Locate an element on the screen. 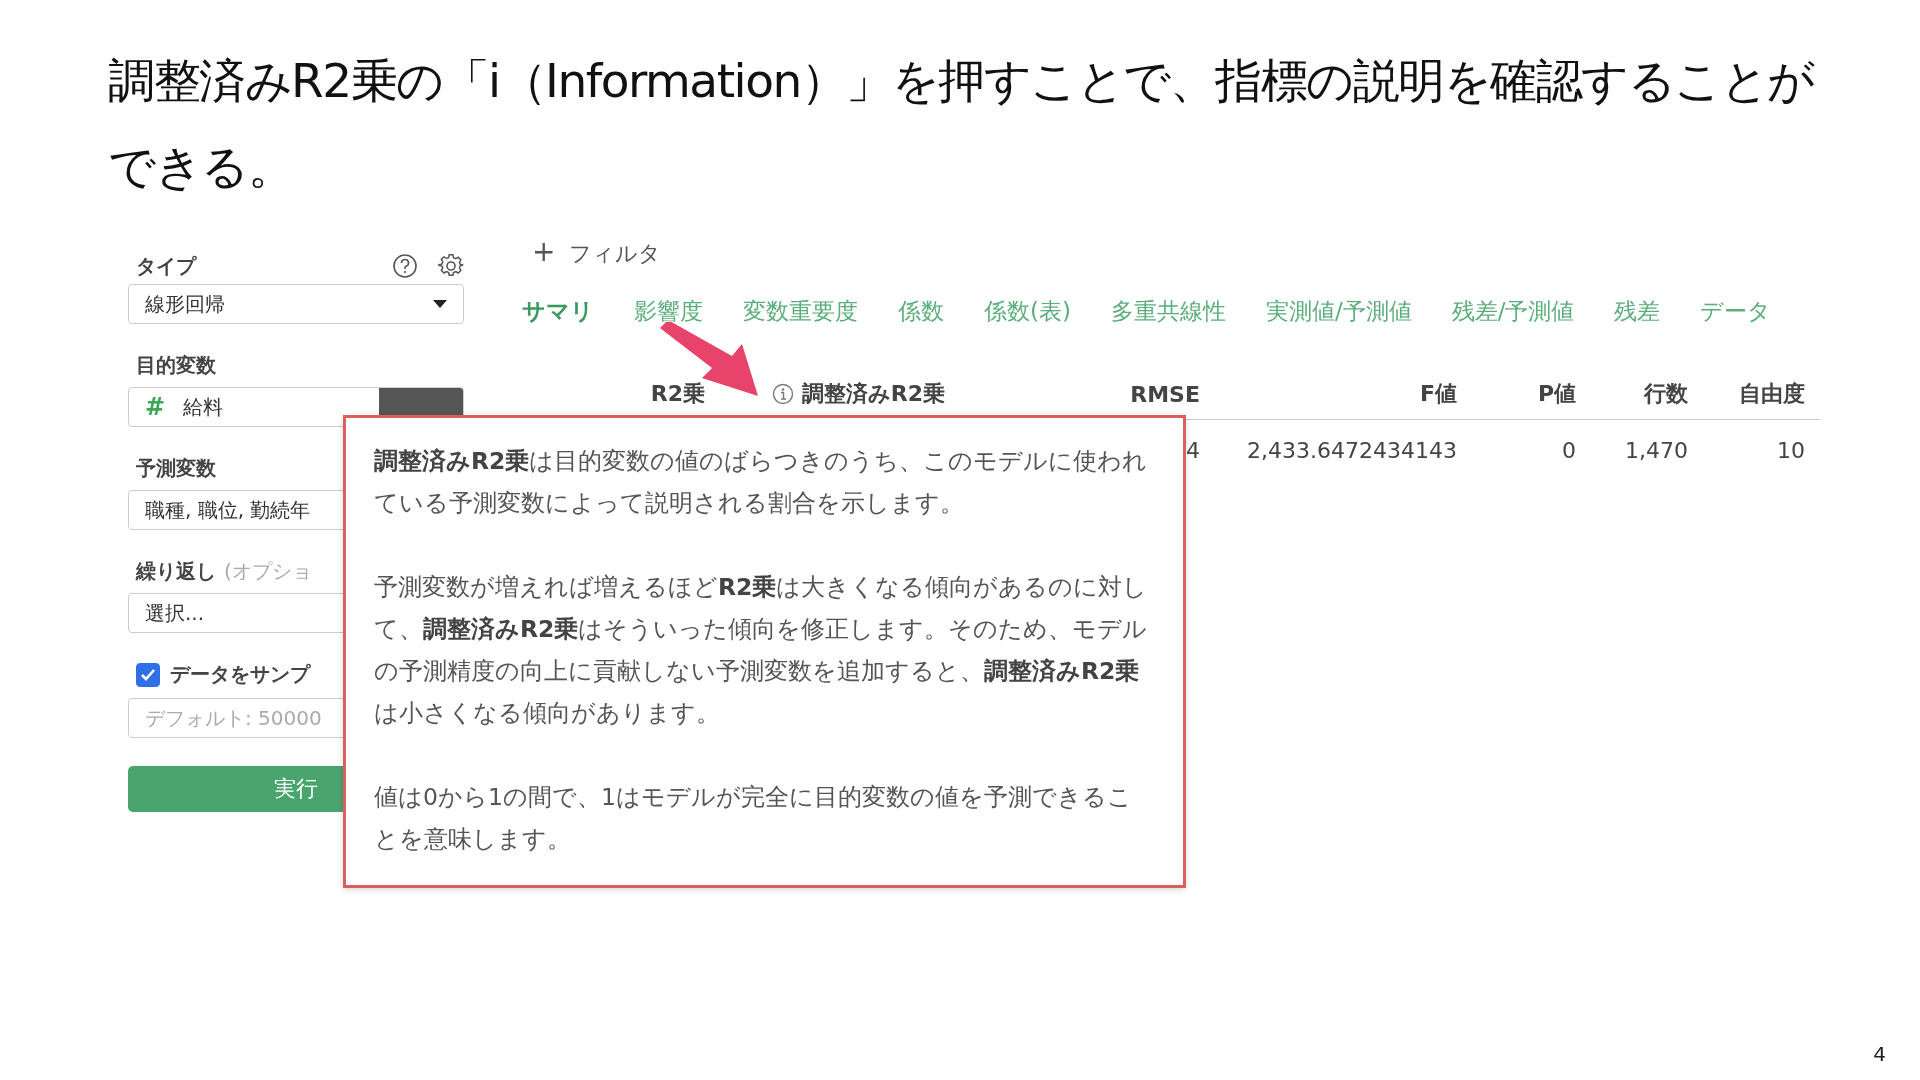  column-header: P値 is located at coordinates (1556, 394).